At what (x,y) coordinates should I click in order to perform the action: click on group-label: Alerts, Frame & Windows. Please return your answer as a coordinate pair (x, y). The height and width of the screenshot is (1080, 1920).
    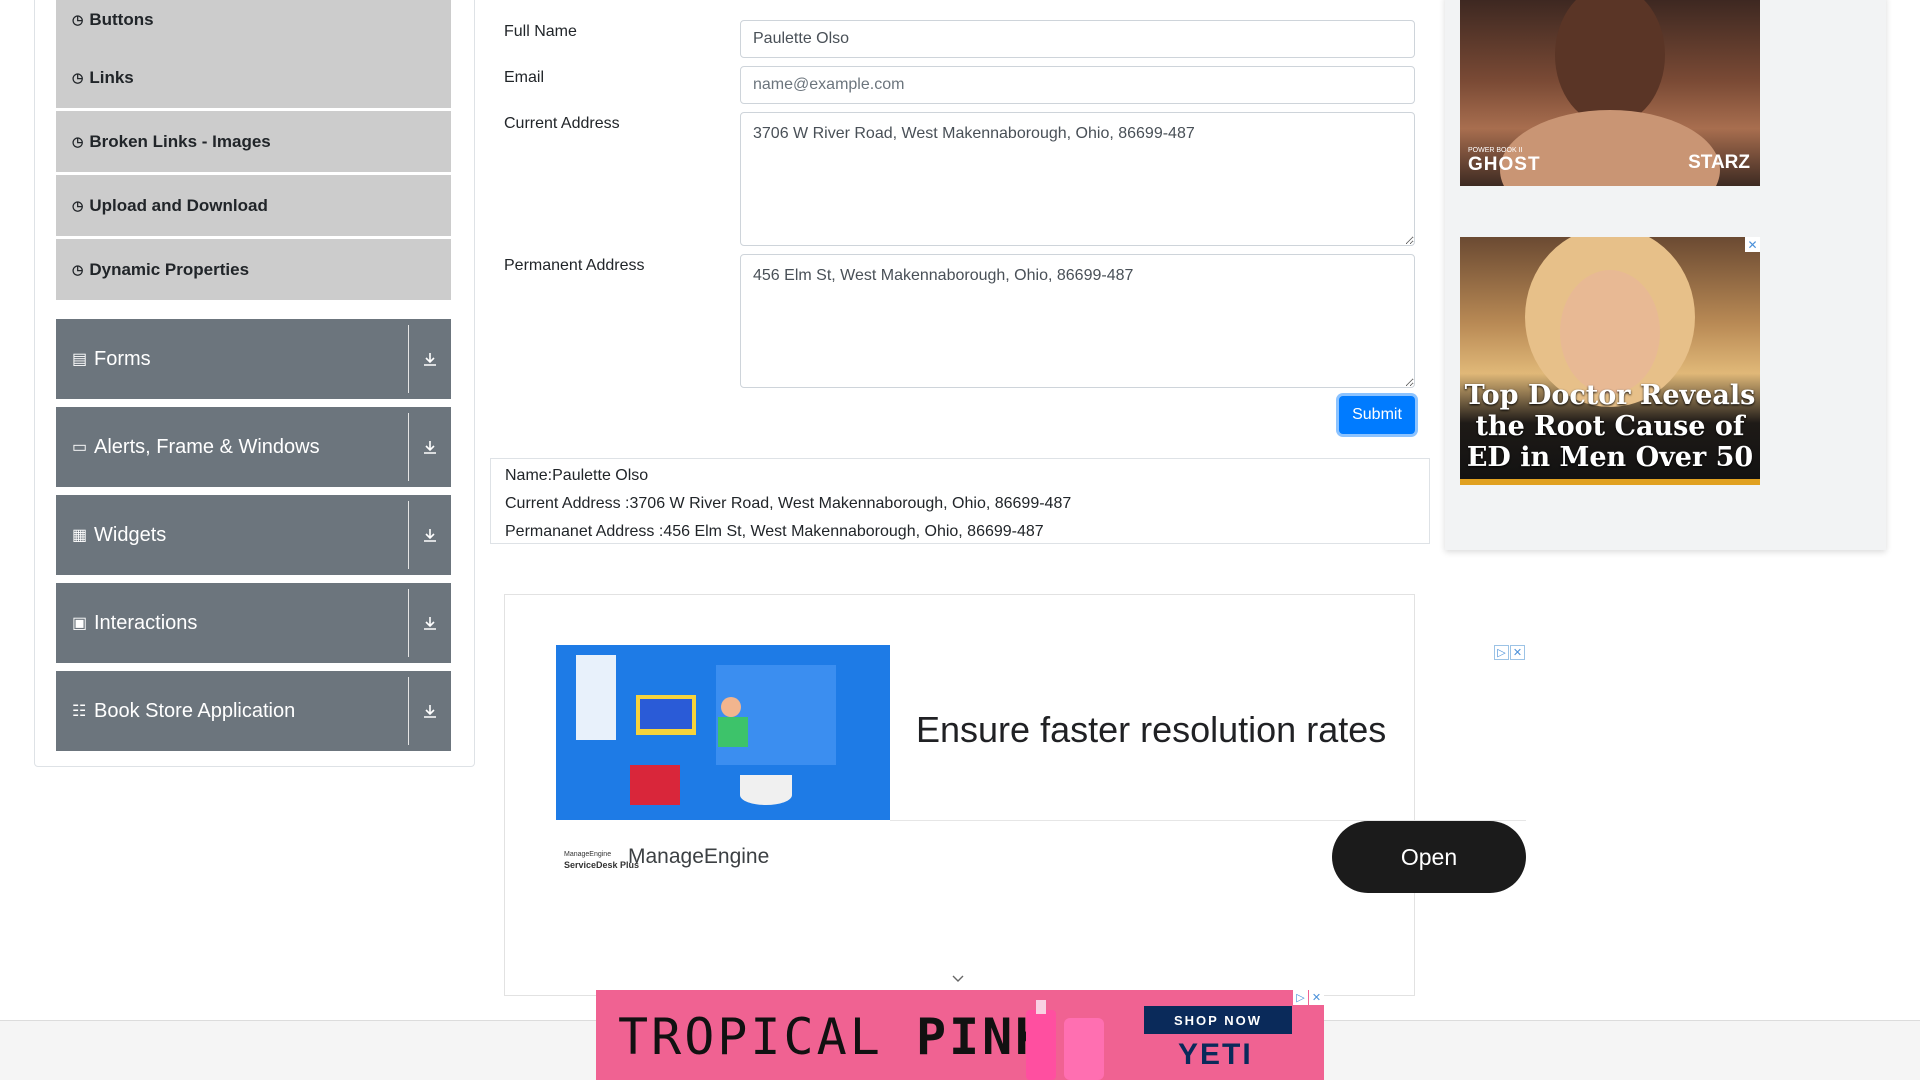
    Looking at the image, I should click on (207, 446).